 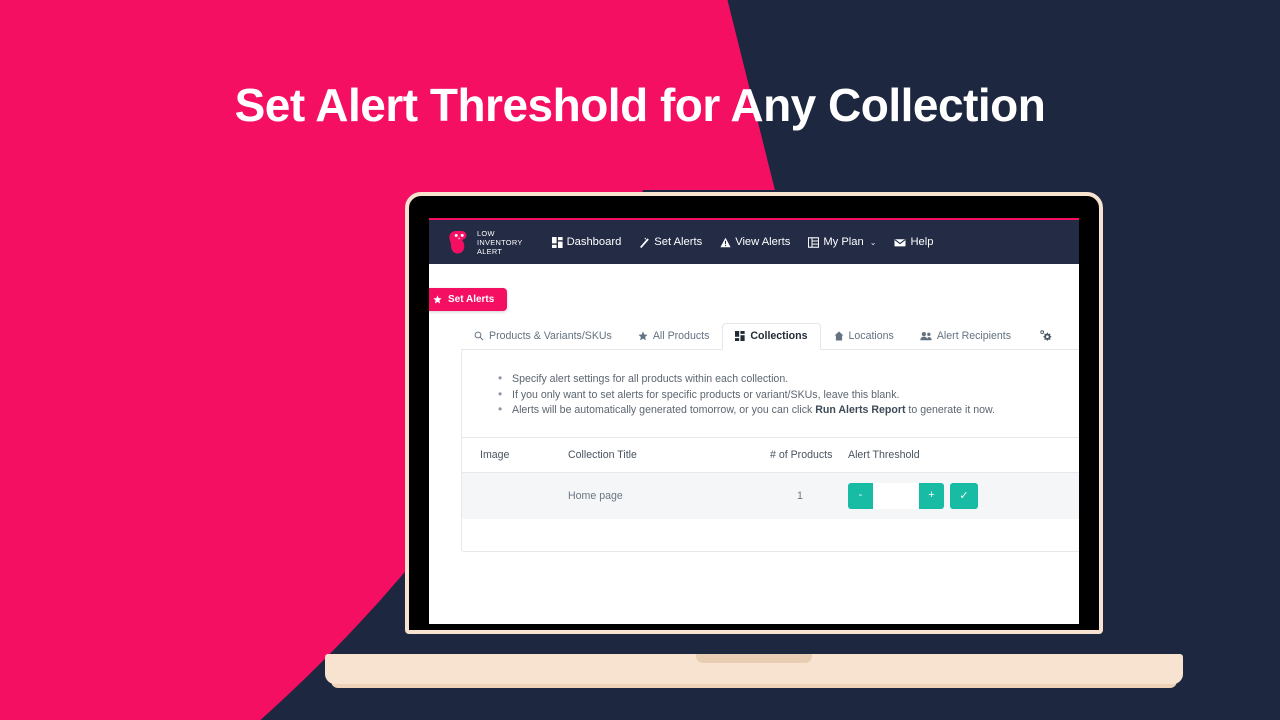 I want to click on tab-label: Alert Recipients, so click(x=974, y=336).